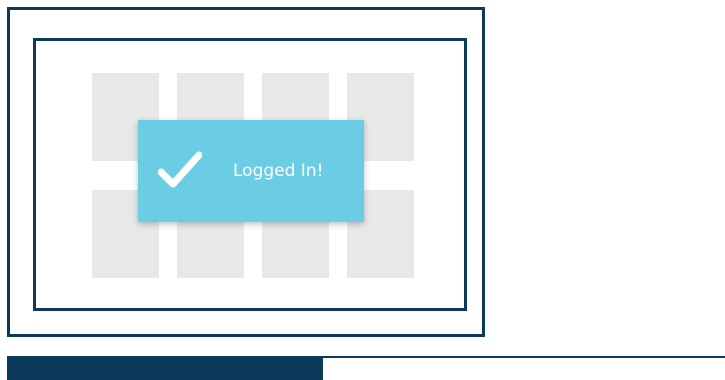 The height and width of the screenshot is (380, 725). What do you see at coordinates (366, 368) in the screenshot?
I see `progress-bar` at bounding box center [366, 368].